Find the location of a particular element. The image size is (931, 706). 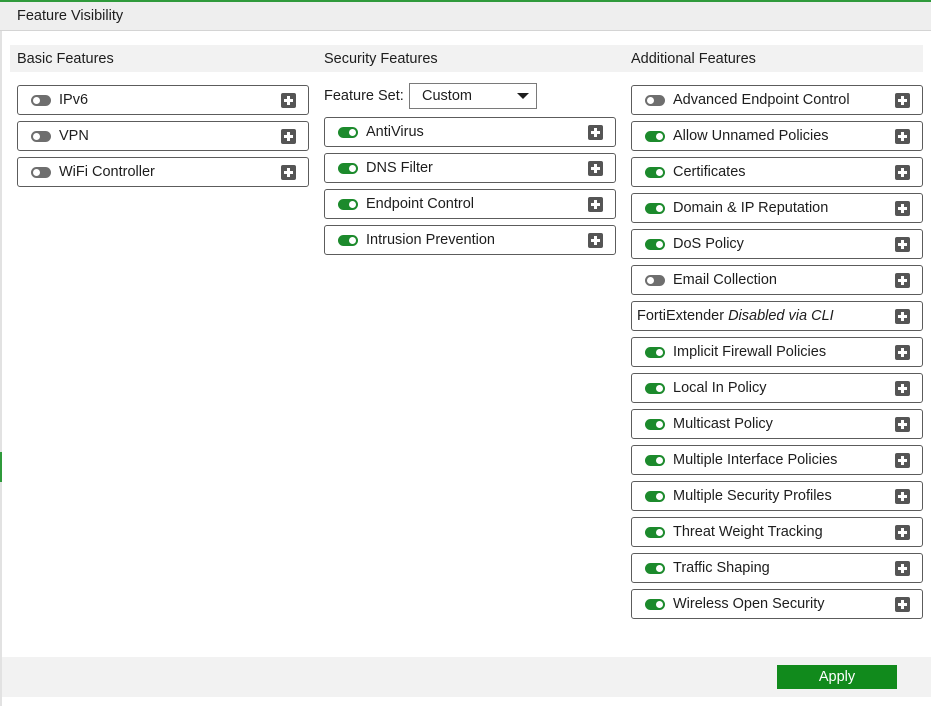

feature-label: Traffic Shaping is located at coordinates (721, 568).